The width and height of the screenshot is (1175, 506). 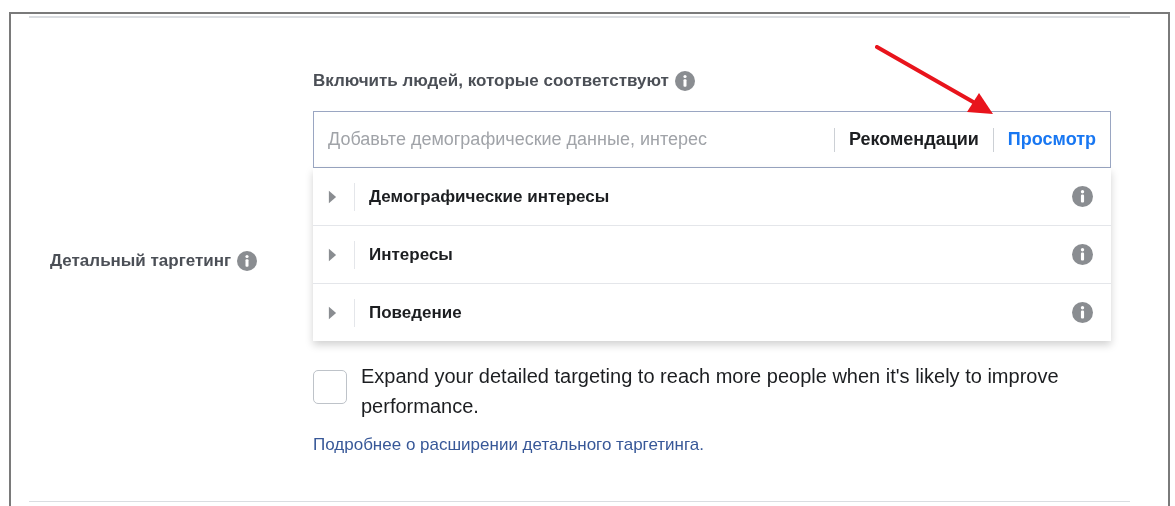 I want to click on search-field: Добавьте демографические данные, интерес Рекомендации Просмотр, so click(x=712, y=139).